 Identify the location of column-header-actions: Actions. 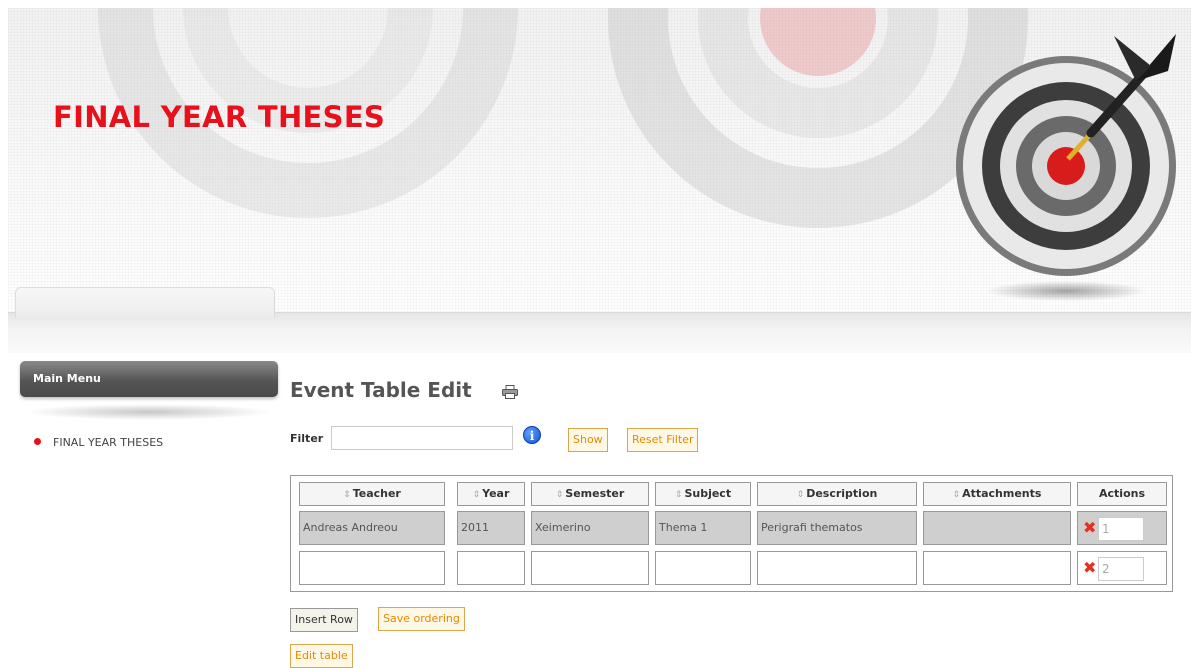
(1122, 494).